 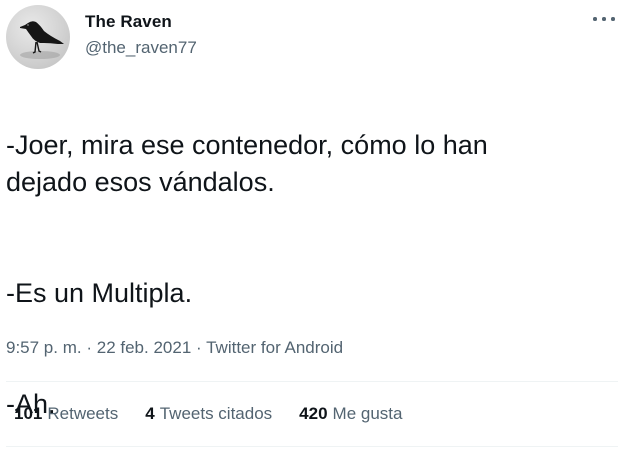 I want to click on author-name: The Raven, so click(x=128, y=22).